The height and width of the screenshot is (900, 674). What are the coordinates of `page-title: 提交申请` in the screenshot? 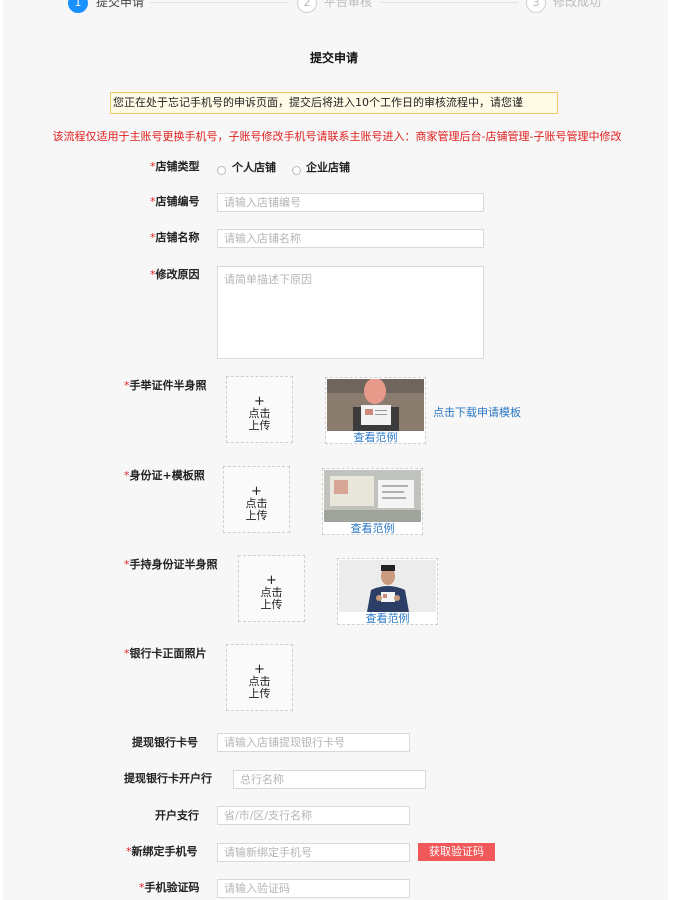 It's located at (333, 58).